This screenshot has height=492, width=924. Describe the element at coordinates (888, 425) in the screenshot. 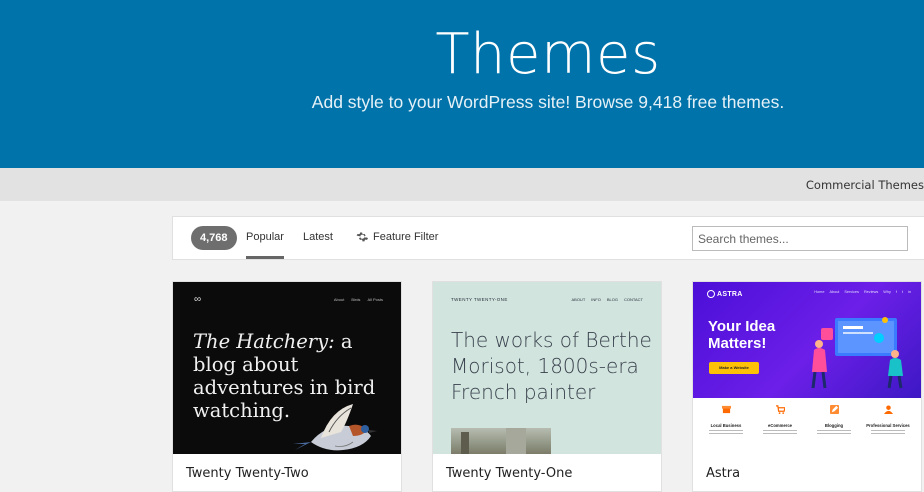

I see `feature-title: Professional Services` at that location.